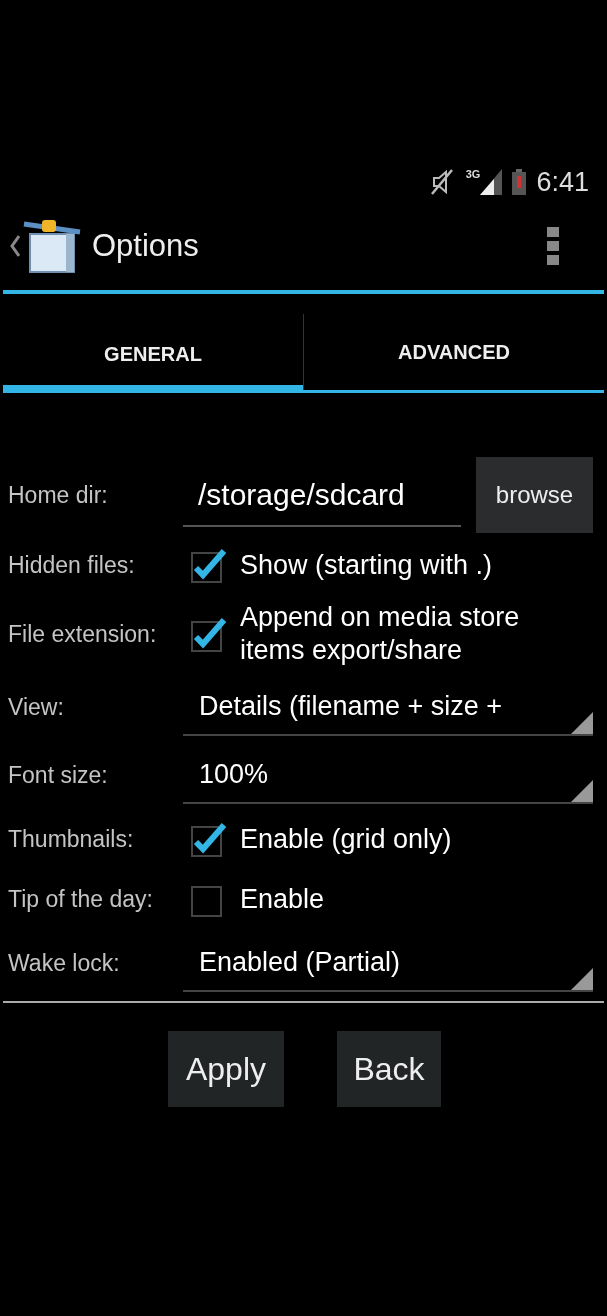 Image resolution: width=607 pixels, height=1316 pixels. I want to click on field-label: Home dir:, so click(58, 495).